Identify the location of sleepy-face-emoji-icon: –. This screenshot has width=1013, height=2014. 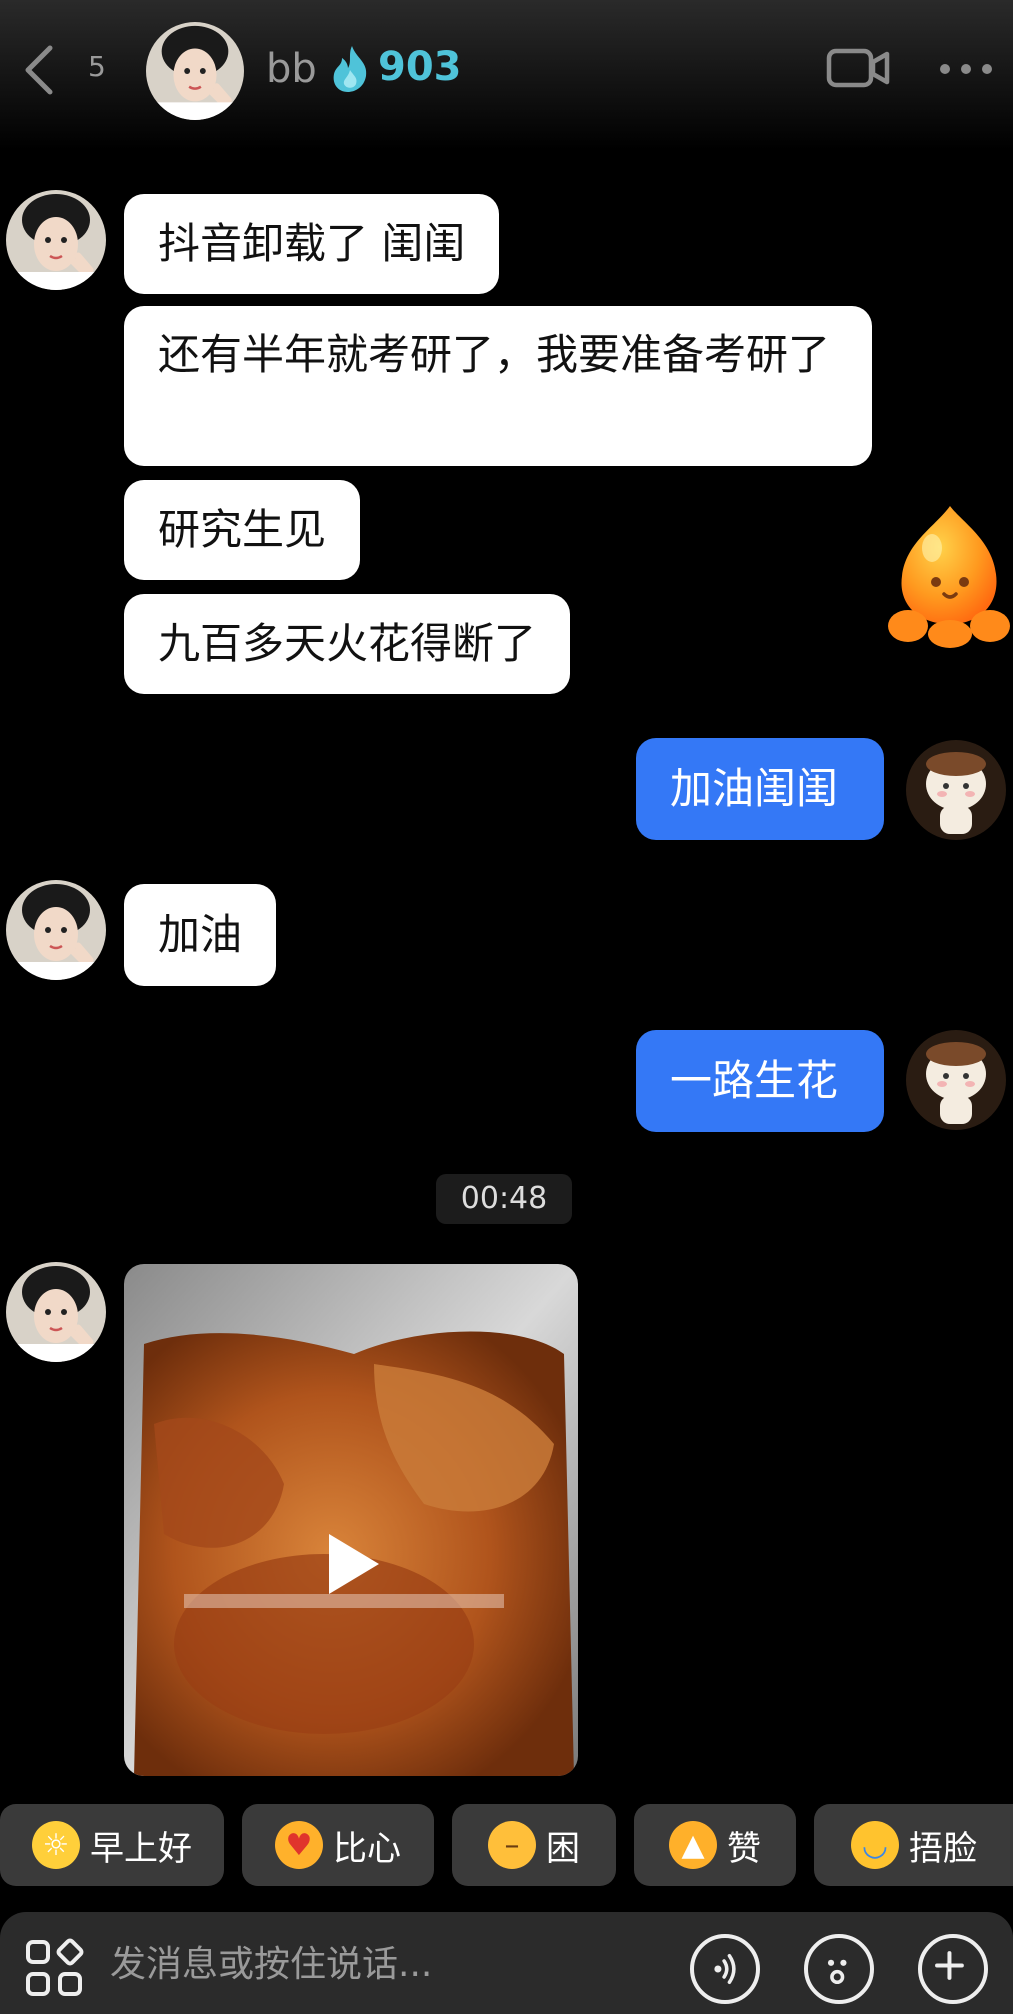
(512, 1845).